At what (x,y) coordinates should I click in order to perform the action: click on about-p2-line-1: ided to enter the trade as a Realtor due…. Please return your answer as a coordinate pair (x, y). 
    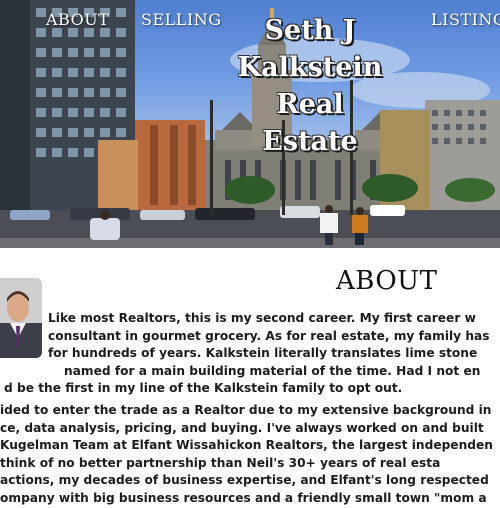
    Looking at the image, I should click on (246, 410).